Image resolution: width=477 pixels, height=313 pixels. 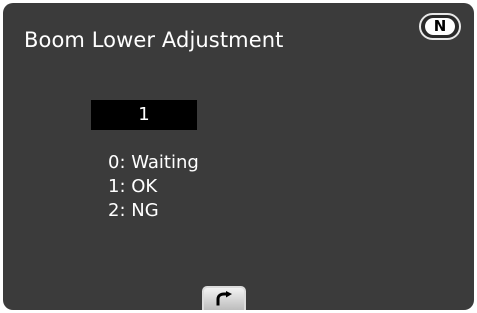 I want to click on return-arrow-icon, so click(x=224, y=298).